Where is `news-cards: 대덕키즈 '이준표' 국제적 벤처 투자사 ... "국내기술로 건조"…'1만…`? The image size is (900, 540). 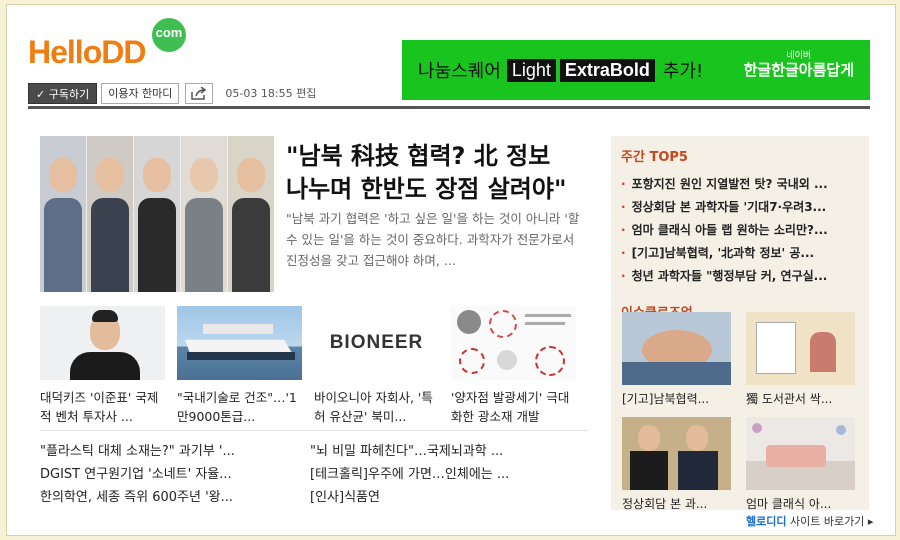
news-cards: 대덕키즈 '이준표' 국제적 벤처 투자사 ... "국내기술로 건조"…'1만… is located at coordinates (315, 366).